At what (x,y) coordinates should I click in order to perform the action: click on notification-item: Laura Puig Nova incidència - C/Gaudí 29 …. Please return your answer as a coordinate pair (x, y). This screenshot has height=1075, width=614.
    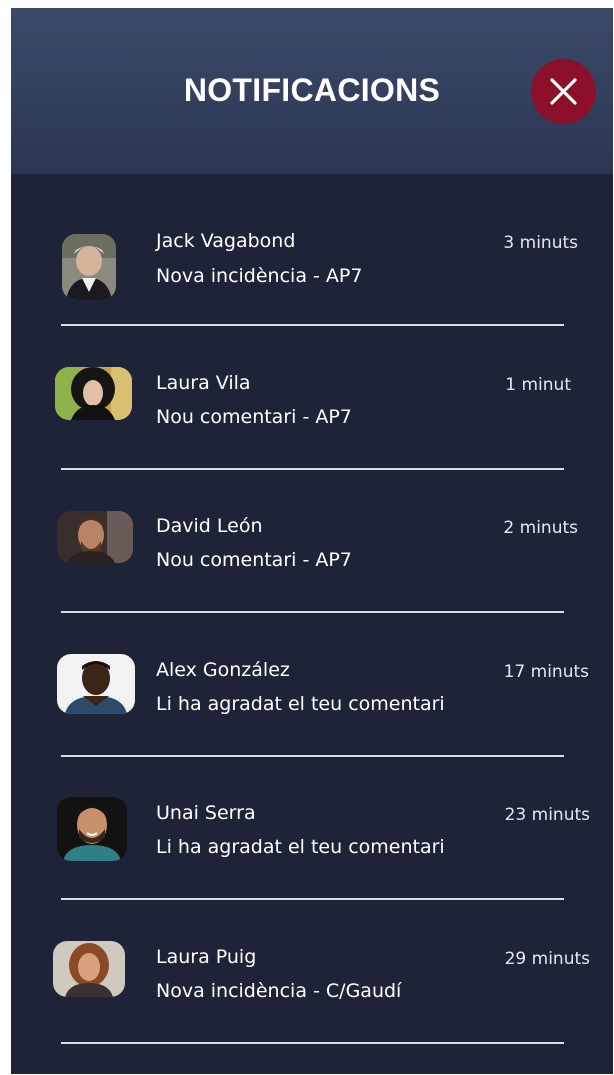
    Looking at the image, I should click on (312, 968).